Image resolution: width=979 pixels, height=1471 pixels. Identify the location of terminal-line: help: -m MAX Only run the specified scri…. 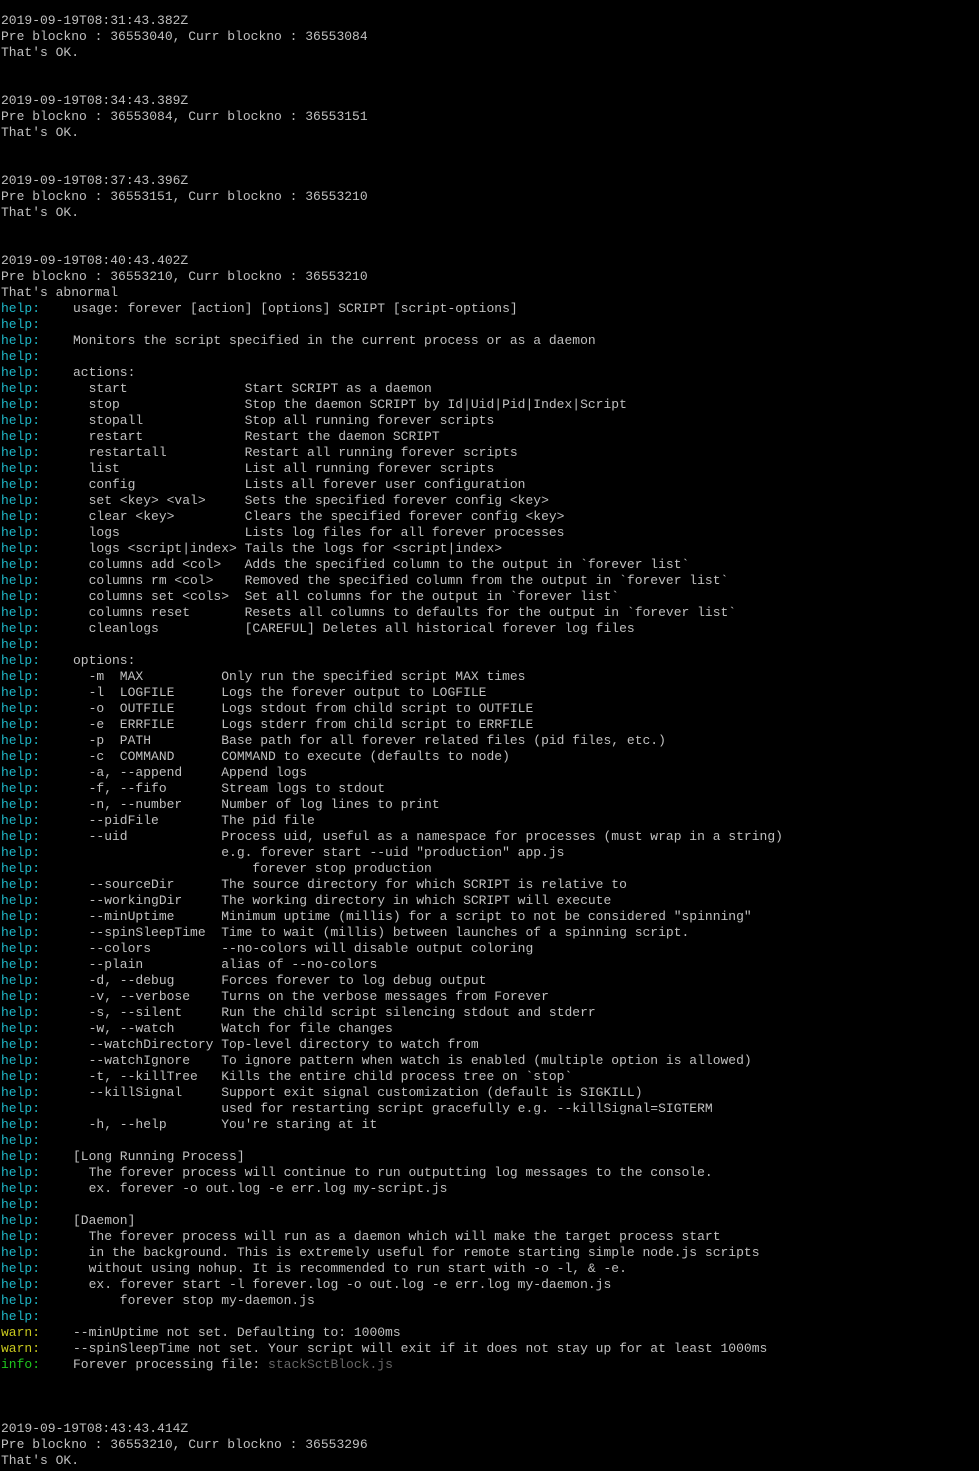
(490, 677).